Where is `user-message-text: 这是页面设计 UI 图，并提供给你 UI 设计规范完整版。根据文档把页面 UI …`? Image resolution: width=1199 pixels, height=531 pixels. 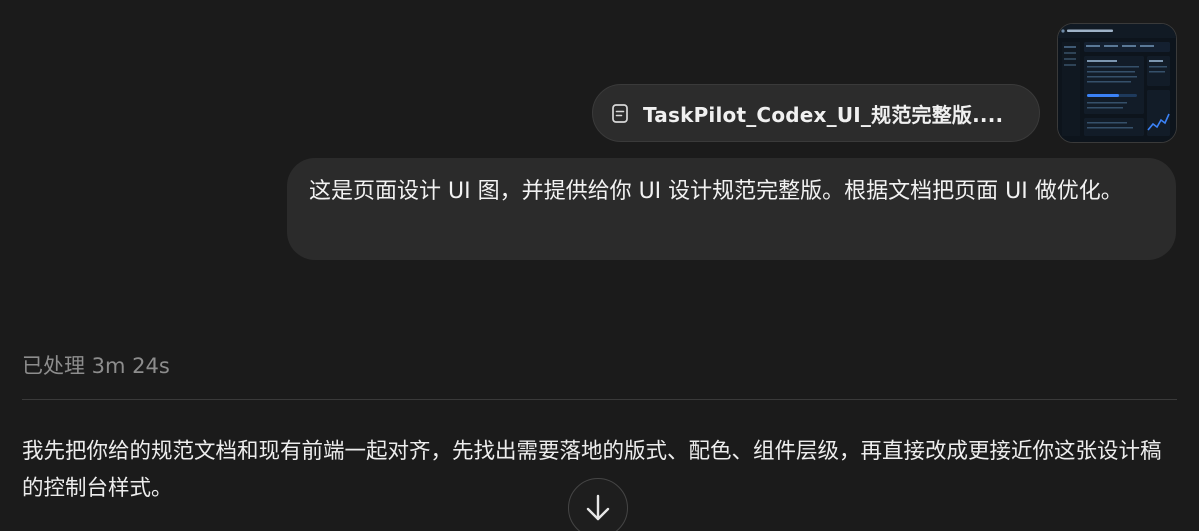
user-message-text: 这是页面设计 UI 图，并提供给你 UI 设计规范完整版。根据文档把页面 UI … is located at coordinates (716, 191).